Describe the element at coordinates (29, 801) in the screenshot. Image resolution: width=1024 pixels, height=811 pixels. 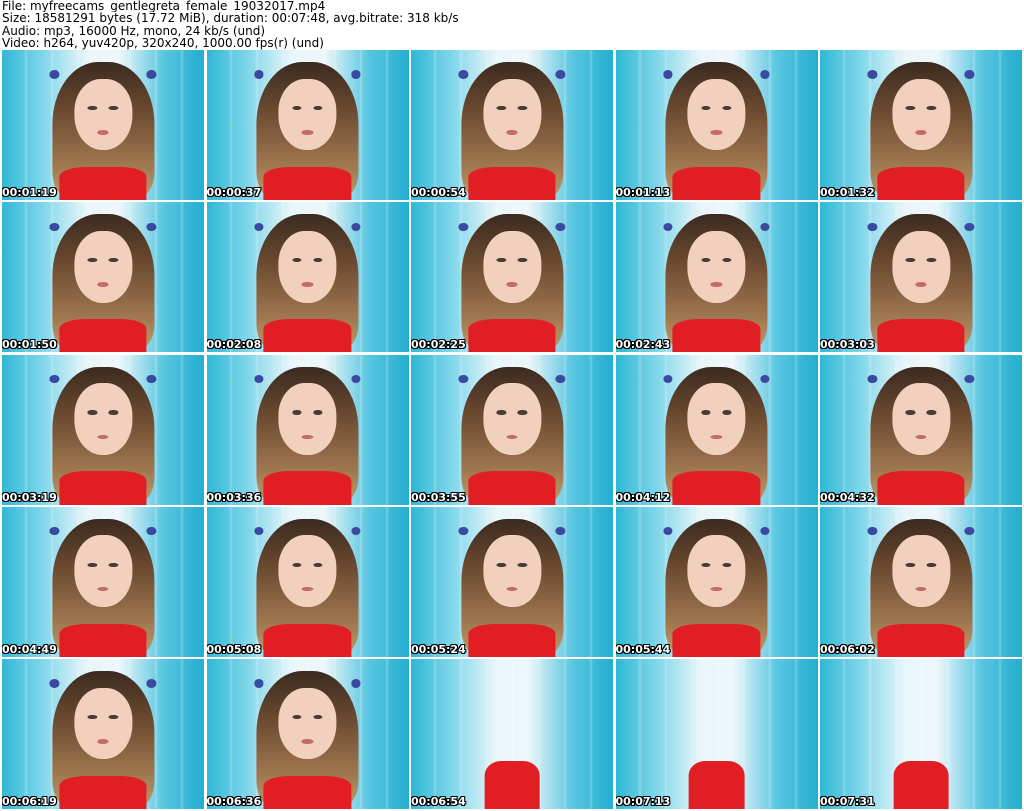
I see `timestamp-label: 00:06:19` at that location.